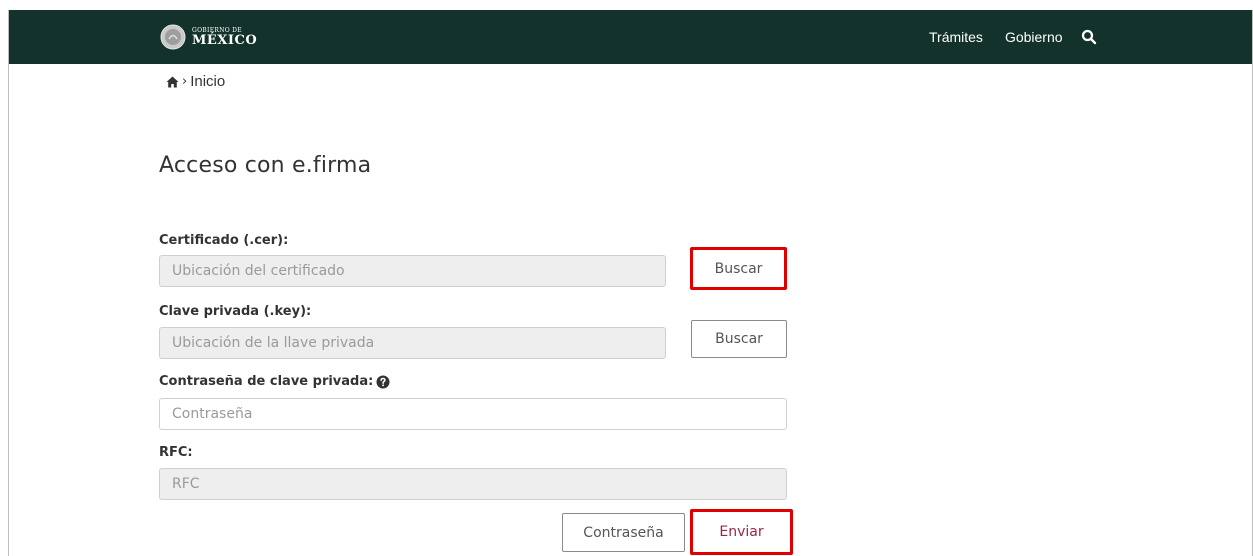  Describe the element at coordinates (207, 81) in the screenshot. I see `breadcrumb-inicio: Inicio` at that location.